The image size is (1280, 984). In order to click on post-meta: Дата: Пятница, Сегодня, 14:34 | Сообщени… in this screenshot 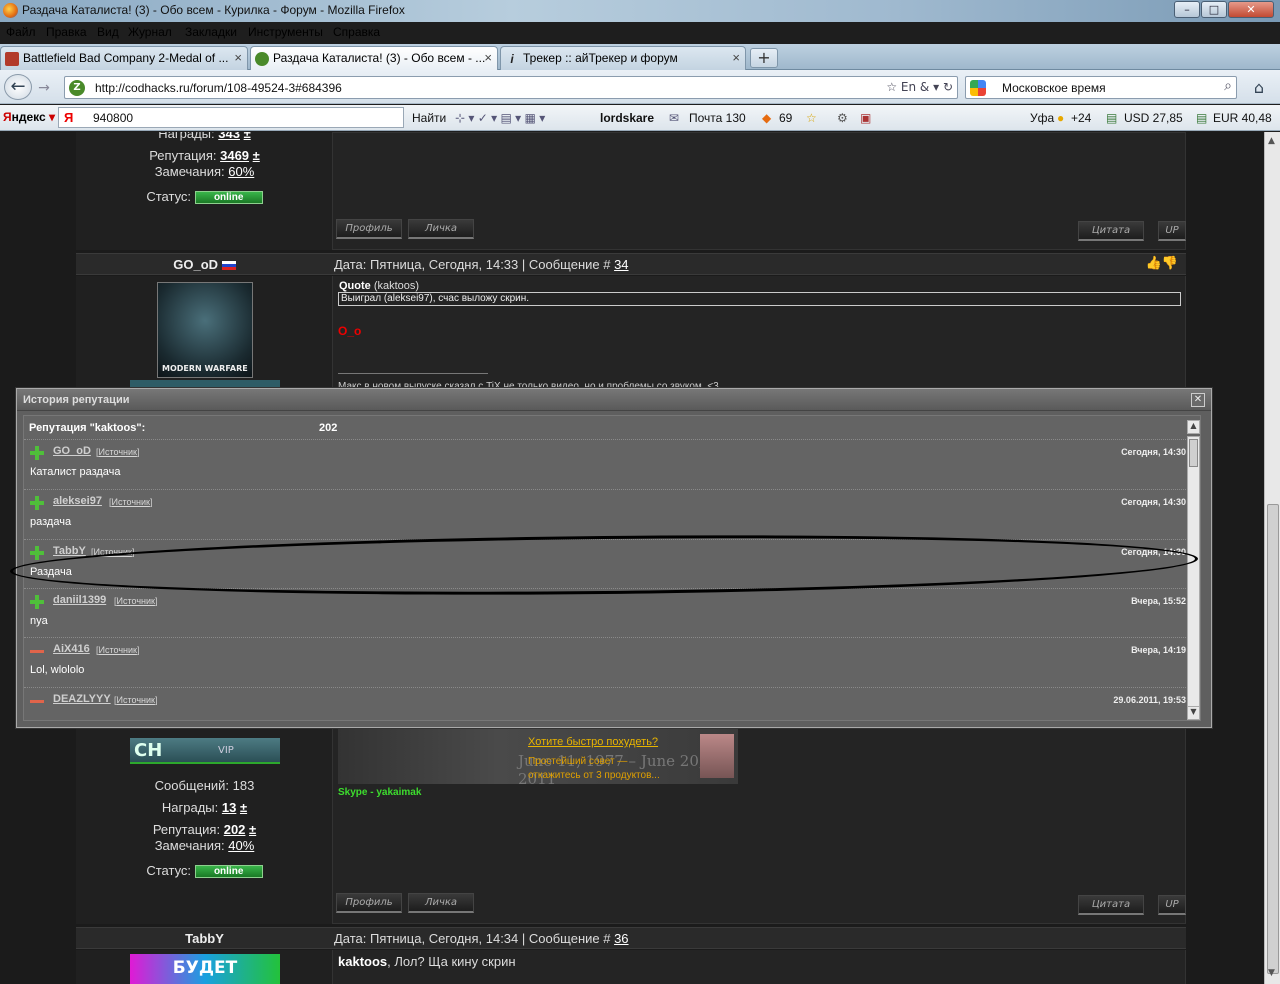, I will do `click(481, 938)`.